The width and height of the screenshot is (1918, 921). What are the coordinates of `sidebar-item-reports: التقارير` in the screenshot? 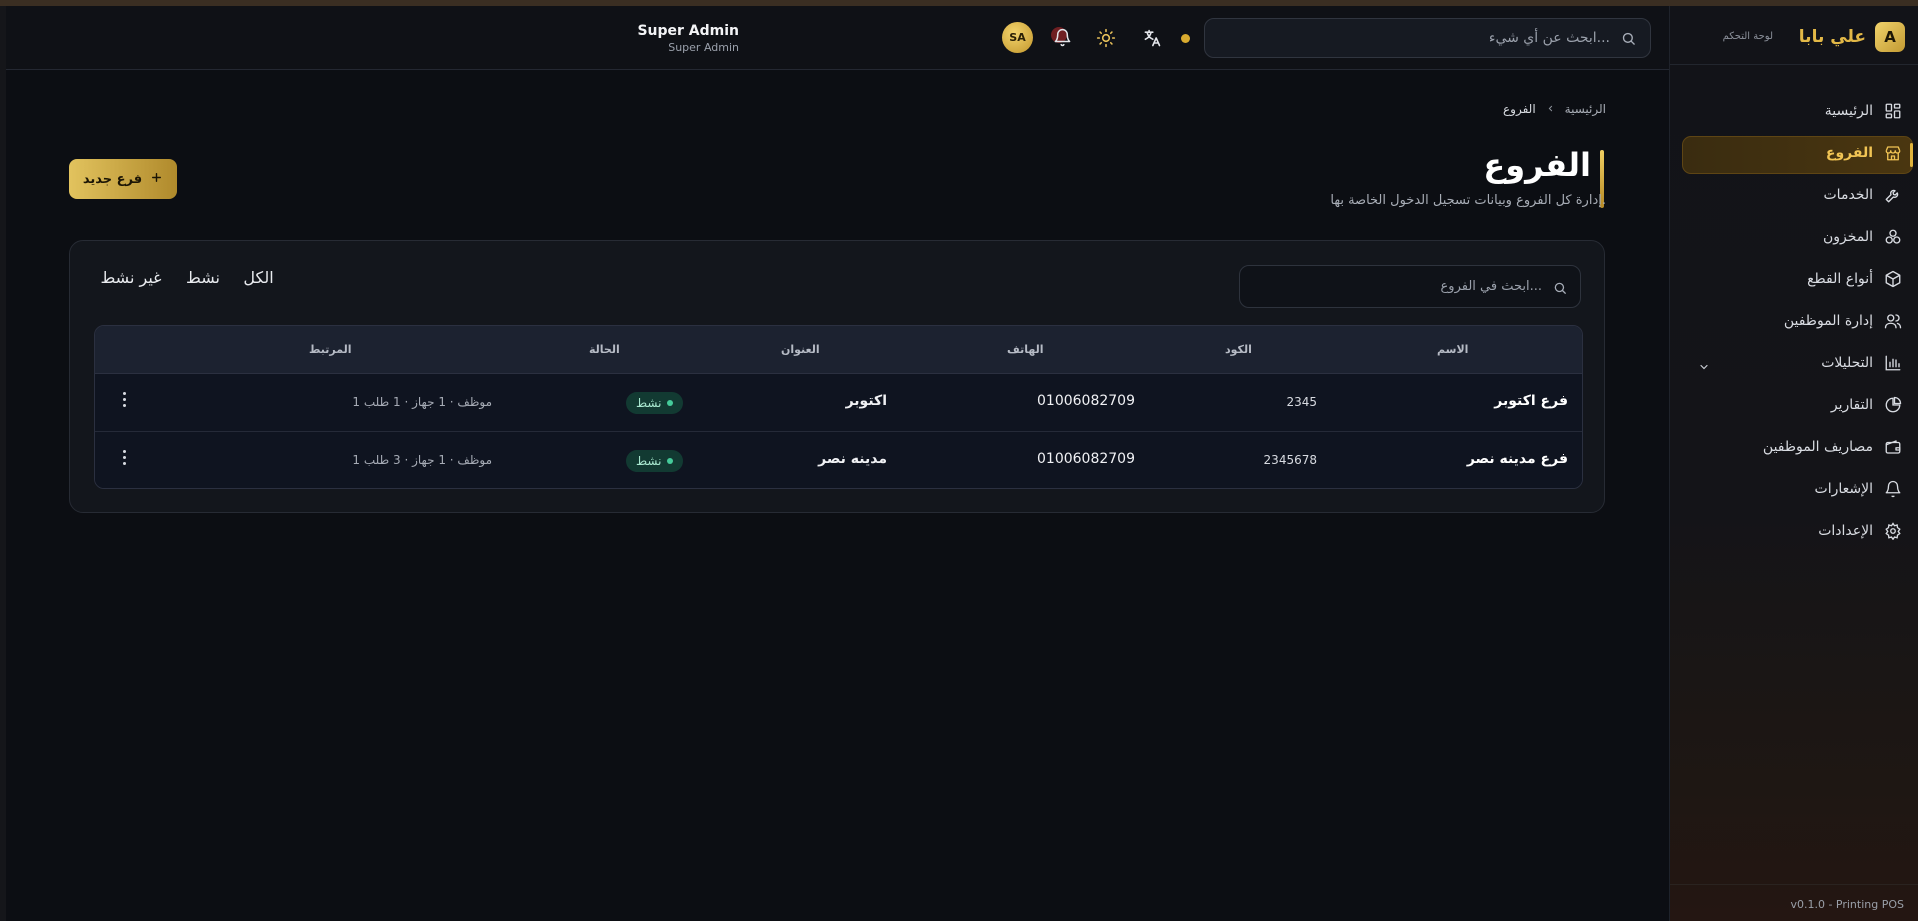 It's located at (1794, 407).